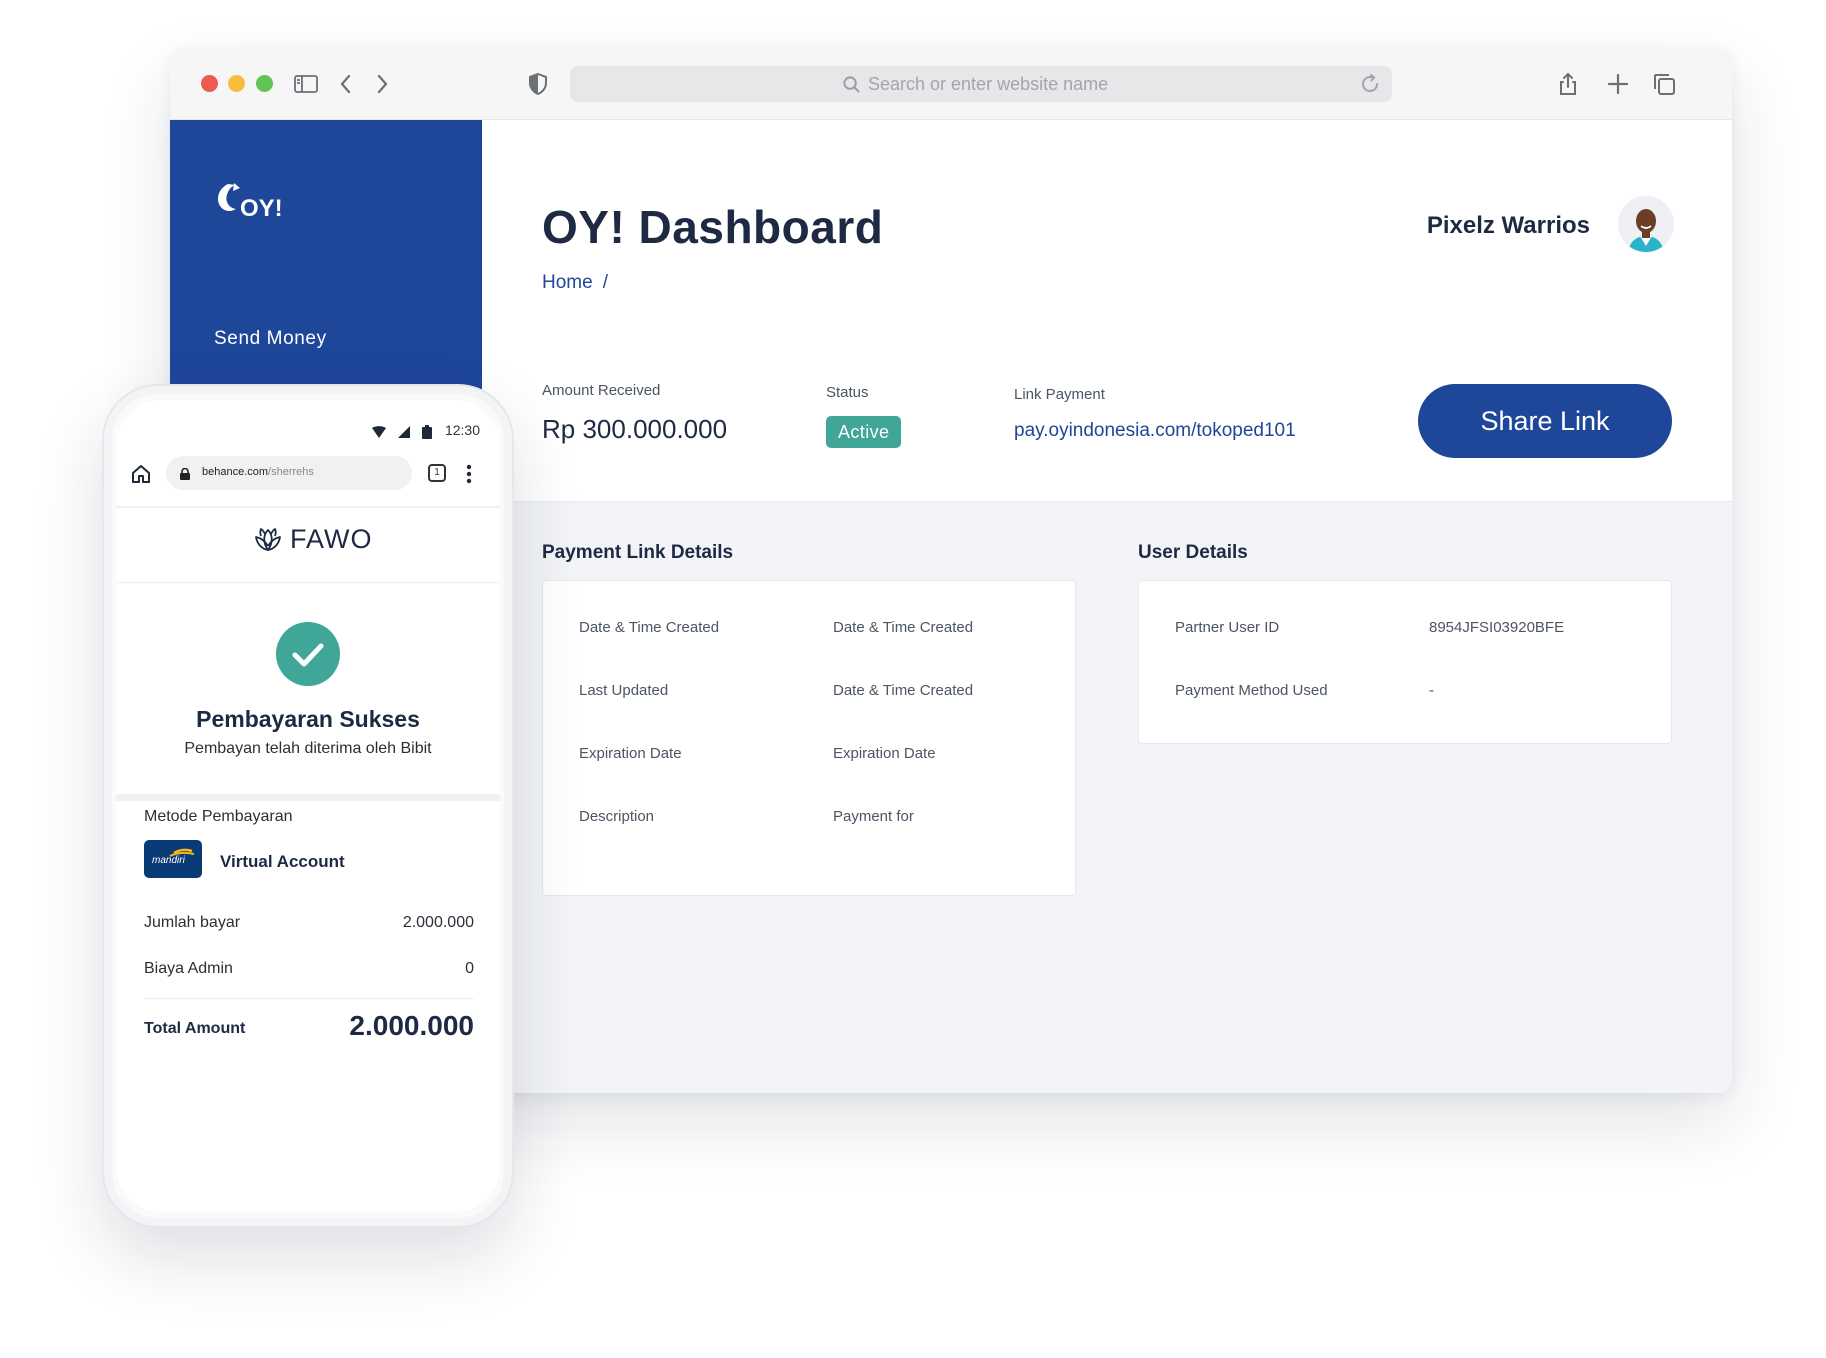 This screenshot has height=1358, width=1826. I want to click on payment-method-label: Metode Pembayaran, so click(218, 816).